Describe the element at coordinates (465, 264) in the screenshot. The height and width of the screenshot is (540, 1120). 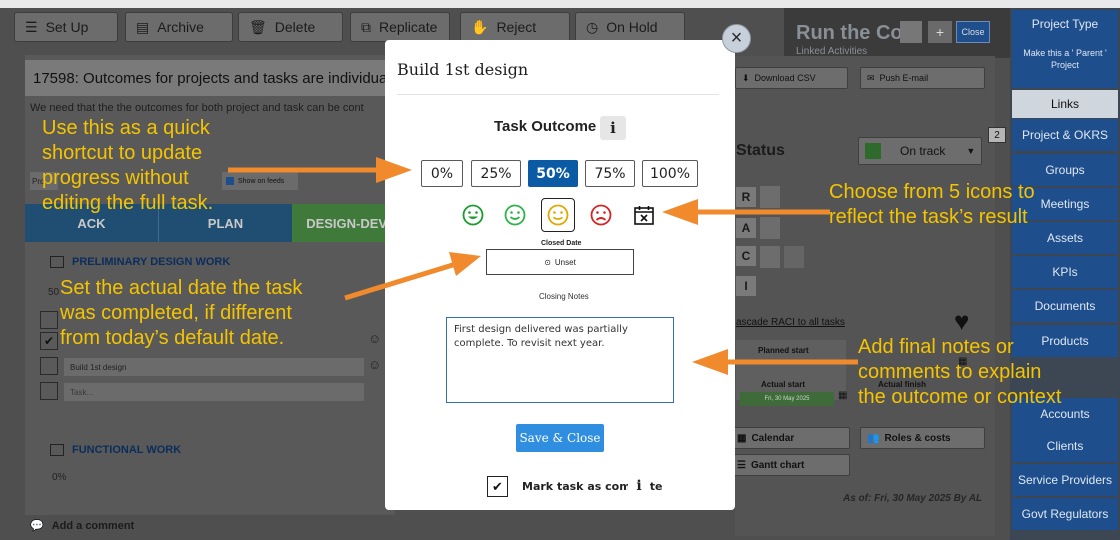
I see `arrow-date-head` at that location.